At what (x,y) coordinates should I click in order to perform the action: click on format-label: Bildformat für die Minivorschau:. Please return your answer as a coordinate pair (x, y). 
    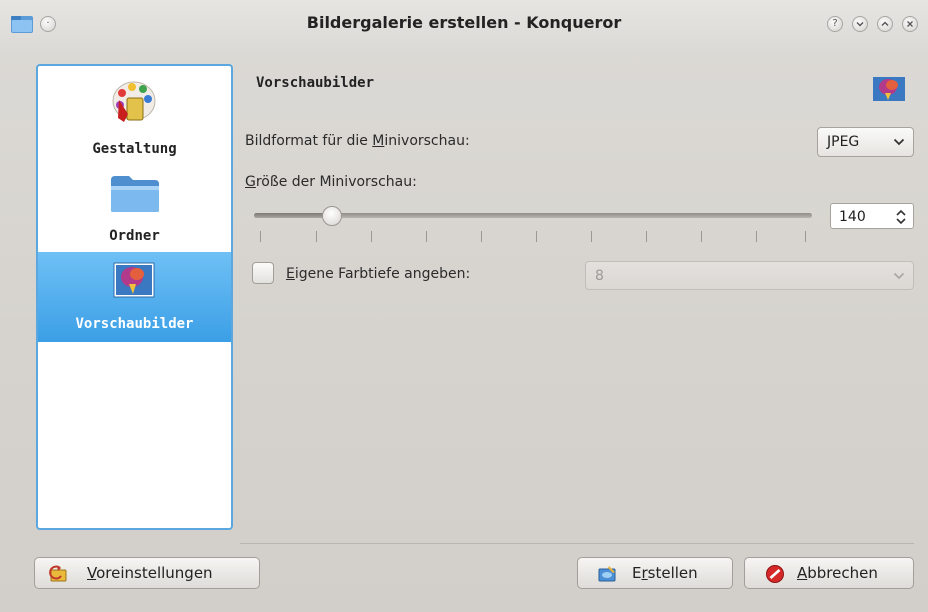
    Looking at the image, I should click on (357, 141).